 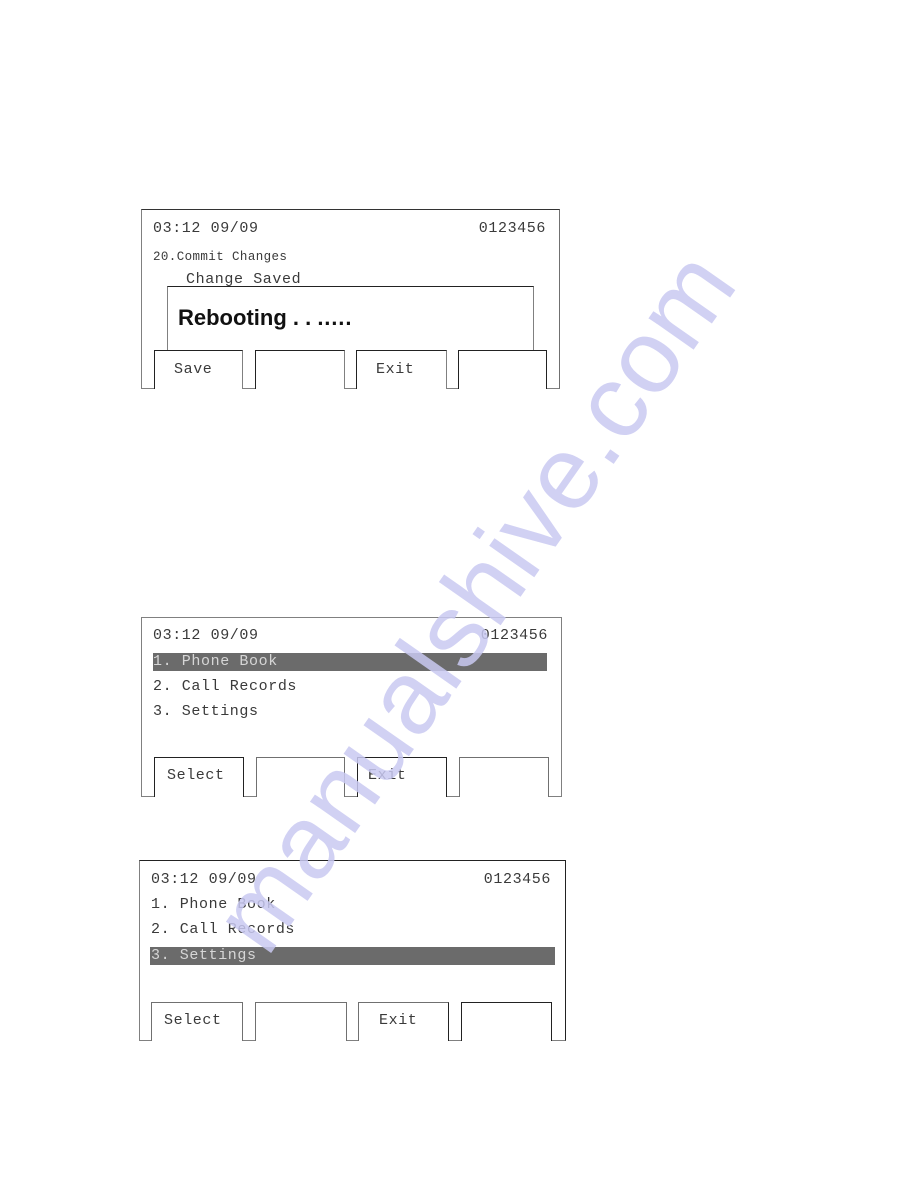 I want to click on menu-item-selected: 1. Phone Book, so click(x=350, y=662).